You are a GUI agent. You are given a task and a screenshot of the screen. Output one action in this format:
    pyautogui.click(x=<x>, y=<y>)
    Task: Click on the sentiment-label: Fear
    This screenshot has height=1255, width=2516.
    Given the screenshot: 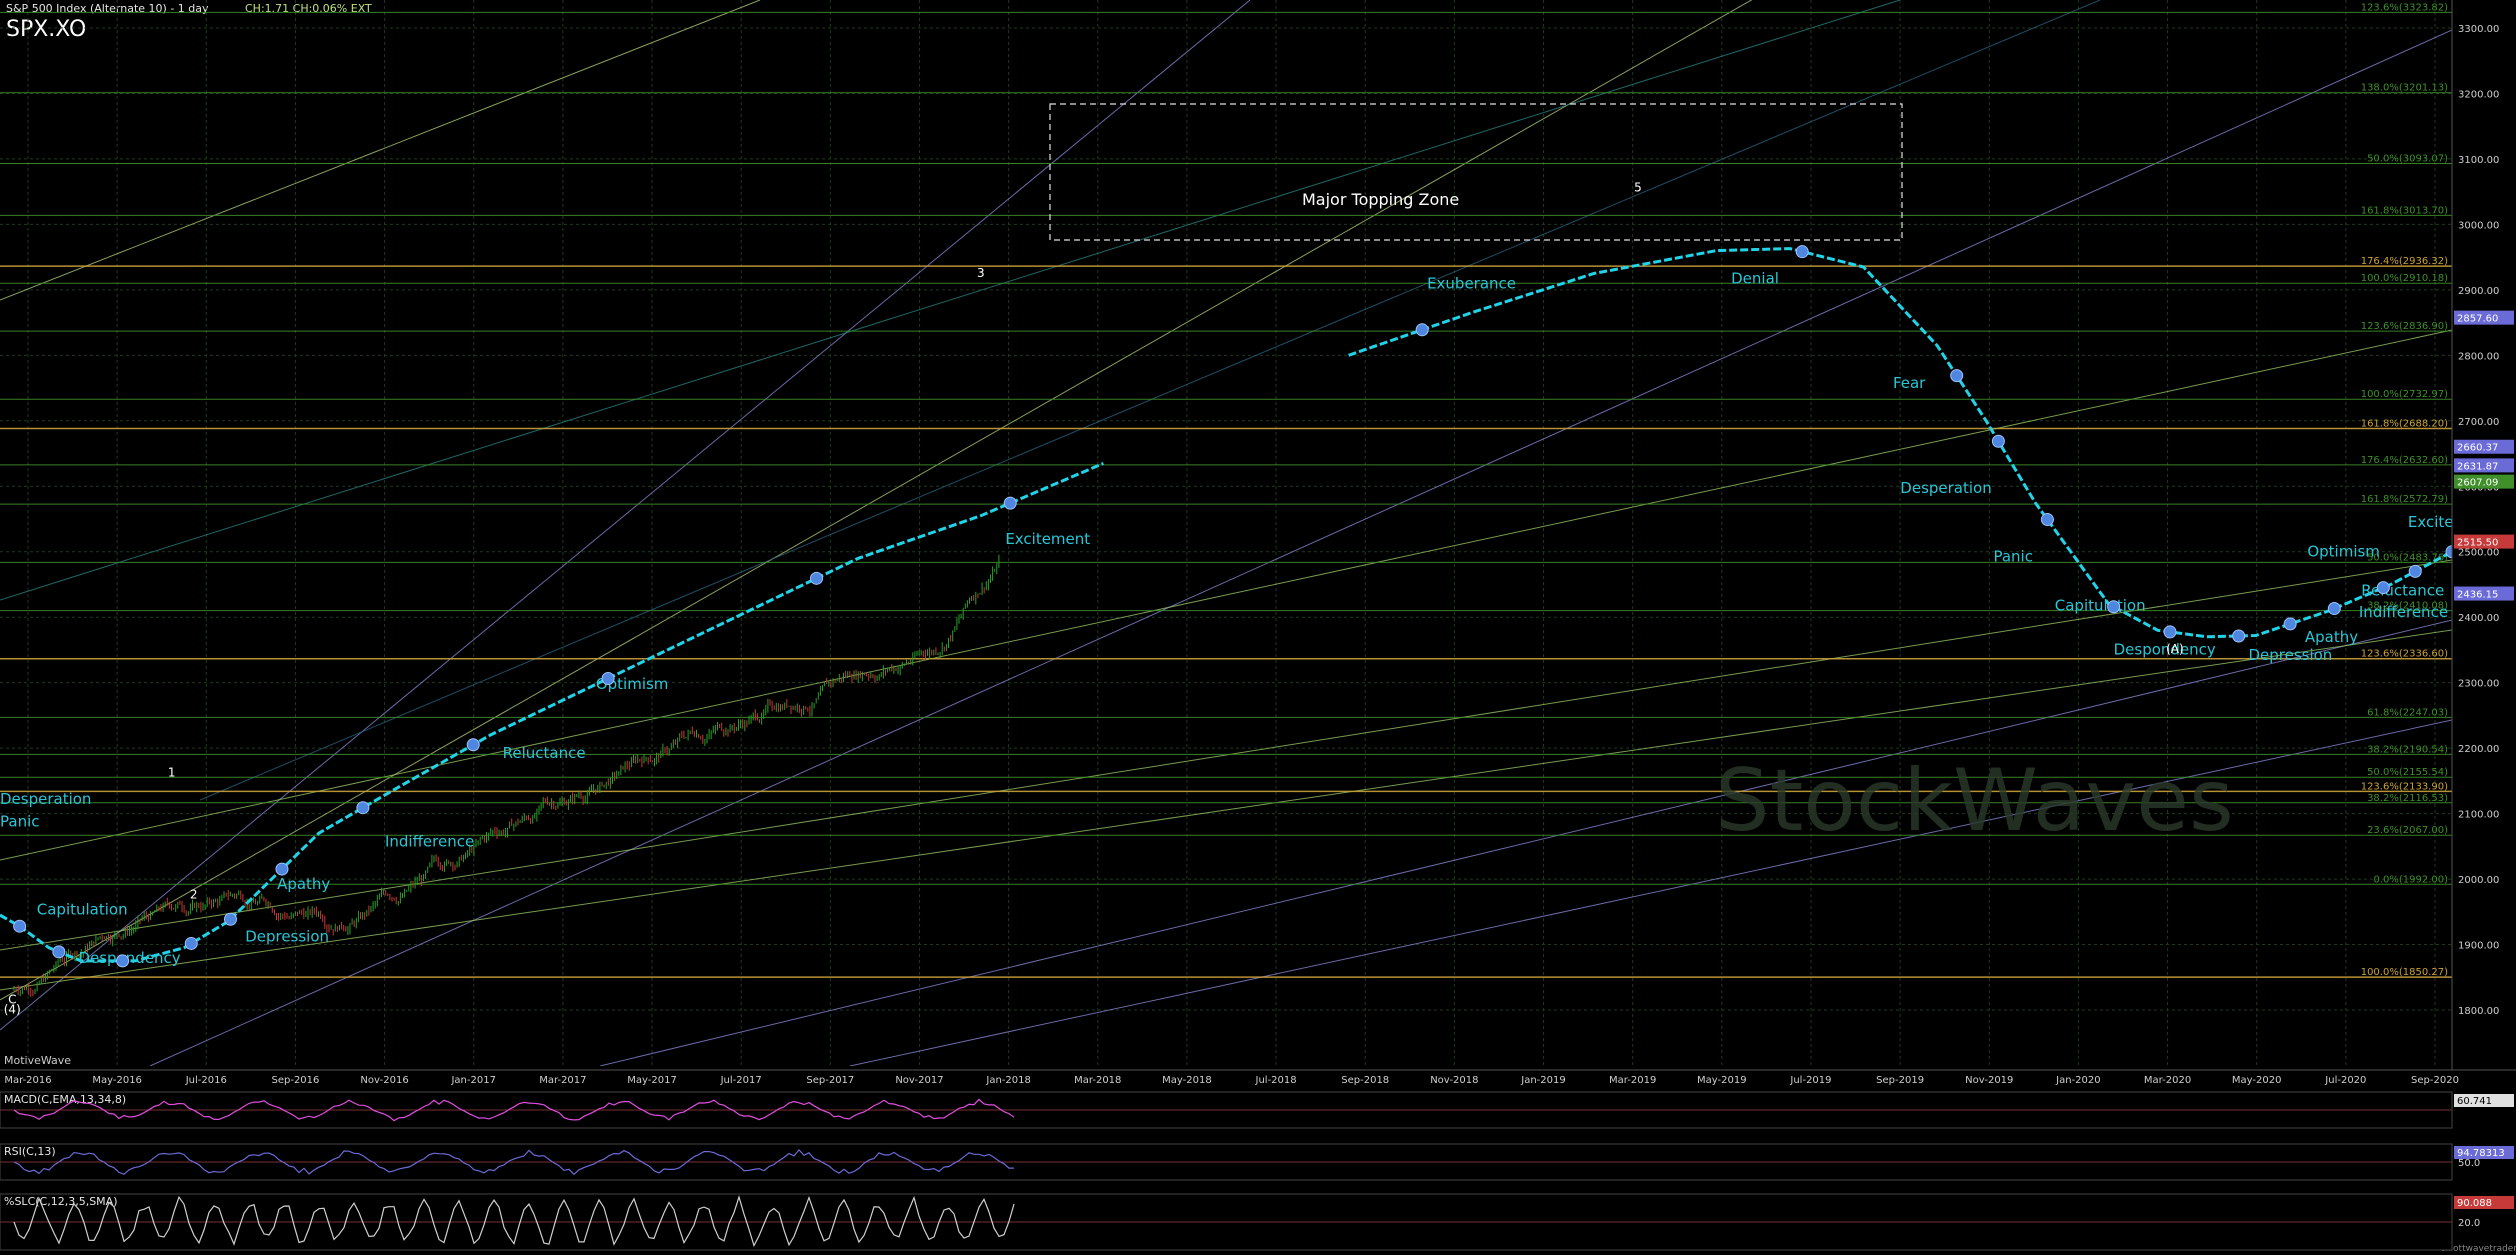 What is the action you would take?
    pyautogui.click(x=1909, y=383)
    